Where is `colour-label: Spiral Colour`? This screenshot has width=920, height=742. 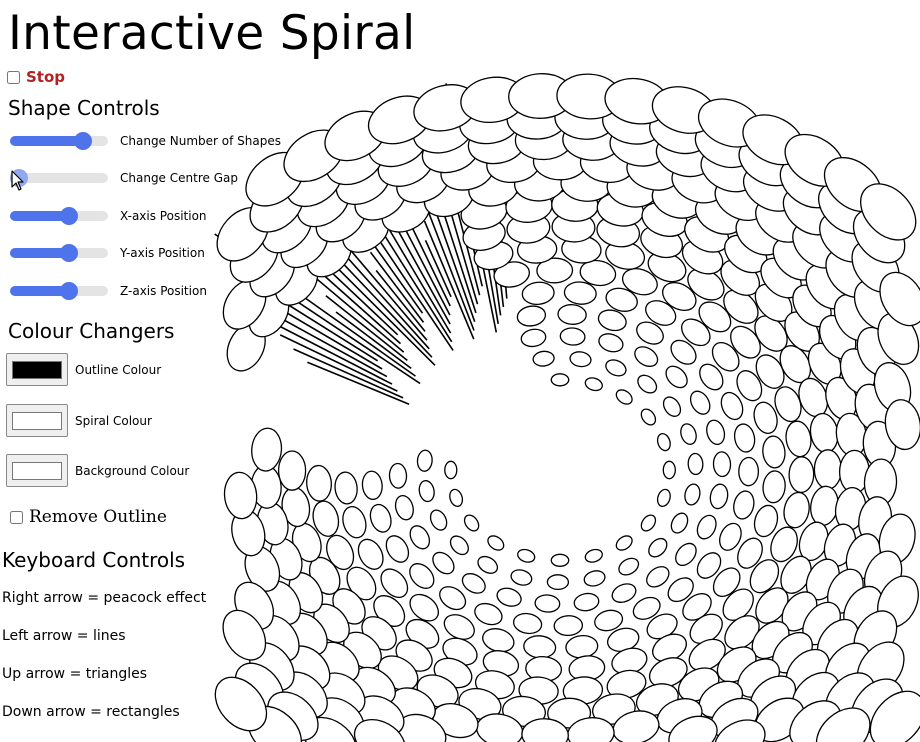 colour-label: Spiral Colour is located at coordinates (113, 420).